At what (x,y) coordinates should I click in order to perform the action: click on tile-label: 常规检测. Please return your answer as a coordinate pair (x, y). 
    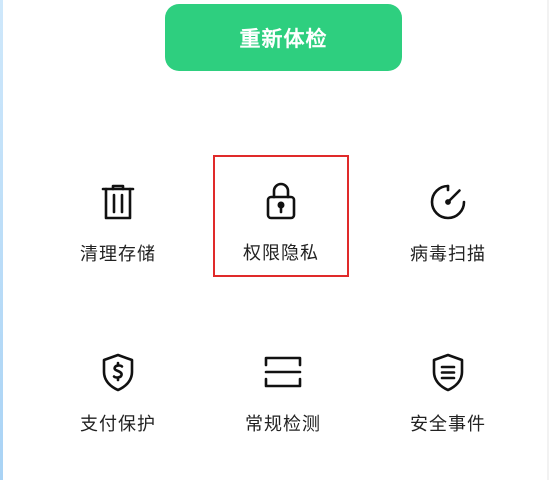
    Looking at the image, I should click on (283, 424).